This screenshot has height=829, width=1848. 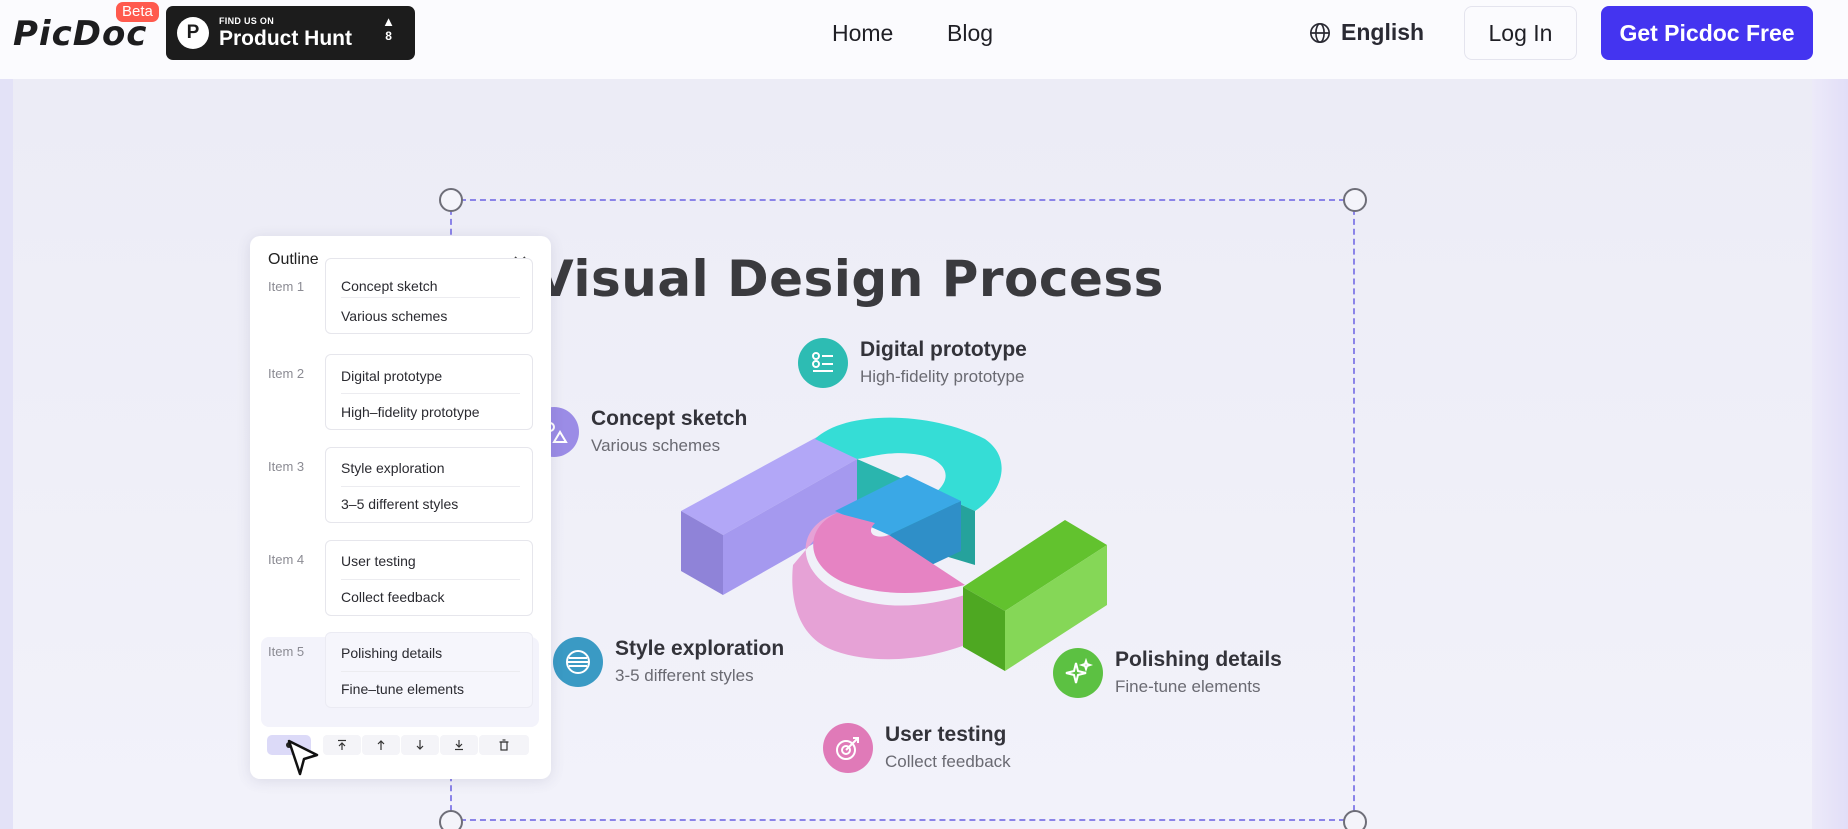 What do you see at coordinates (429, 670) in the screenshot?
I see `item-card: Polishing details Fine–tune elements` at bounding box center [429, 670].